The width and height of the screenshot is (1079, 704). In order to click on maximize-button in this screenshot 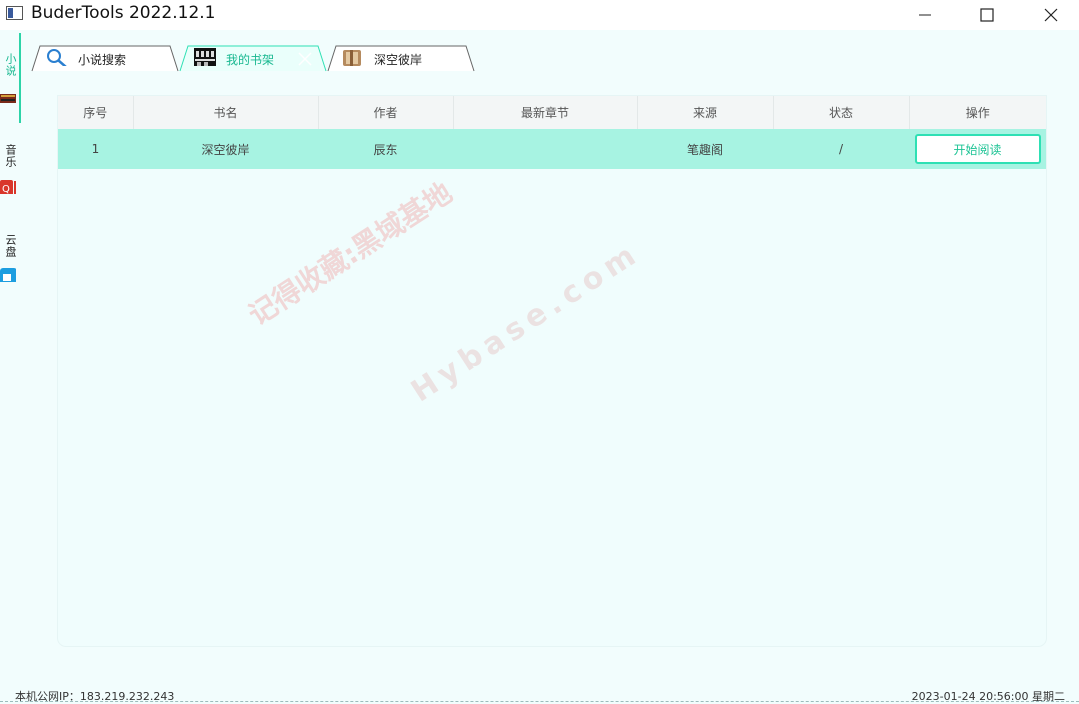, I will do `click(987, 15)`.